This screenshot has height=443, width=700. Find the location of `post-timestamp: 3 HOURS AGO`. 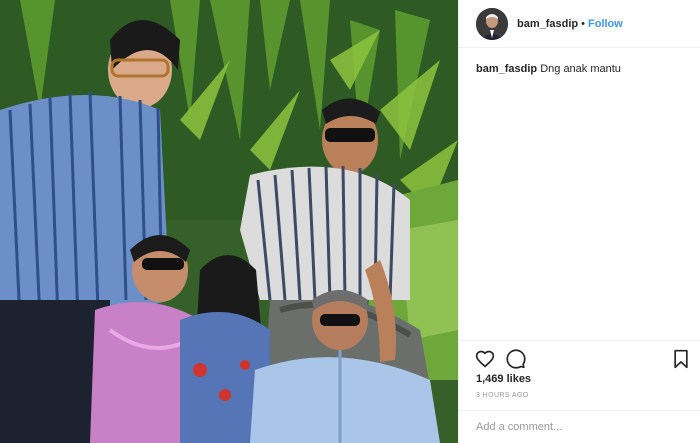

post-timestamp: 3 HOURS AGO is located at coordinates (502, 395).